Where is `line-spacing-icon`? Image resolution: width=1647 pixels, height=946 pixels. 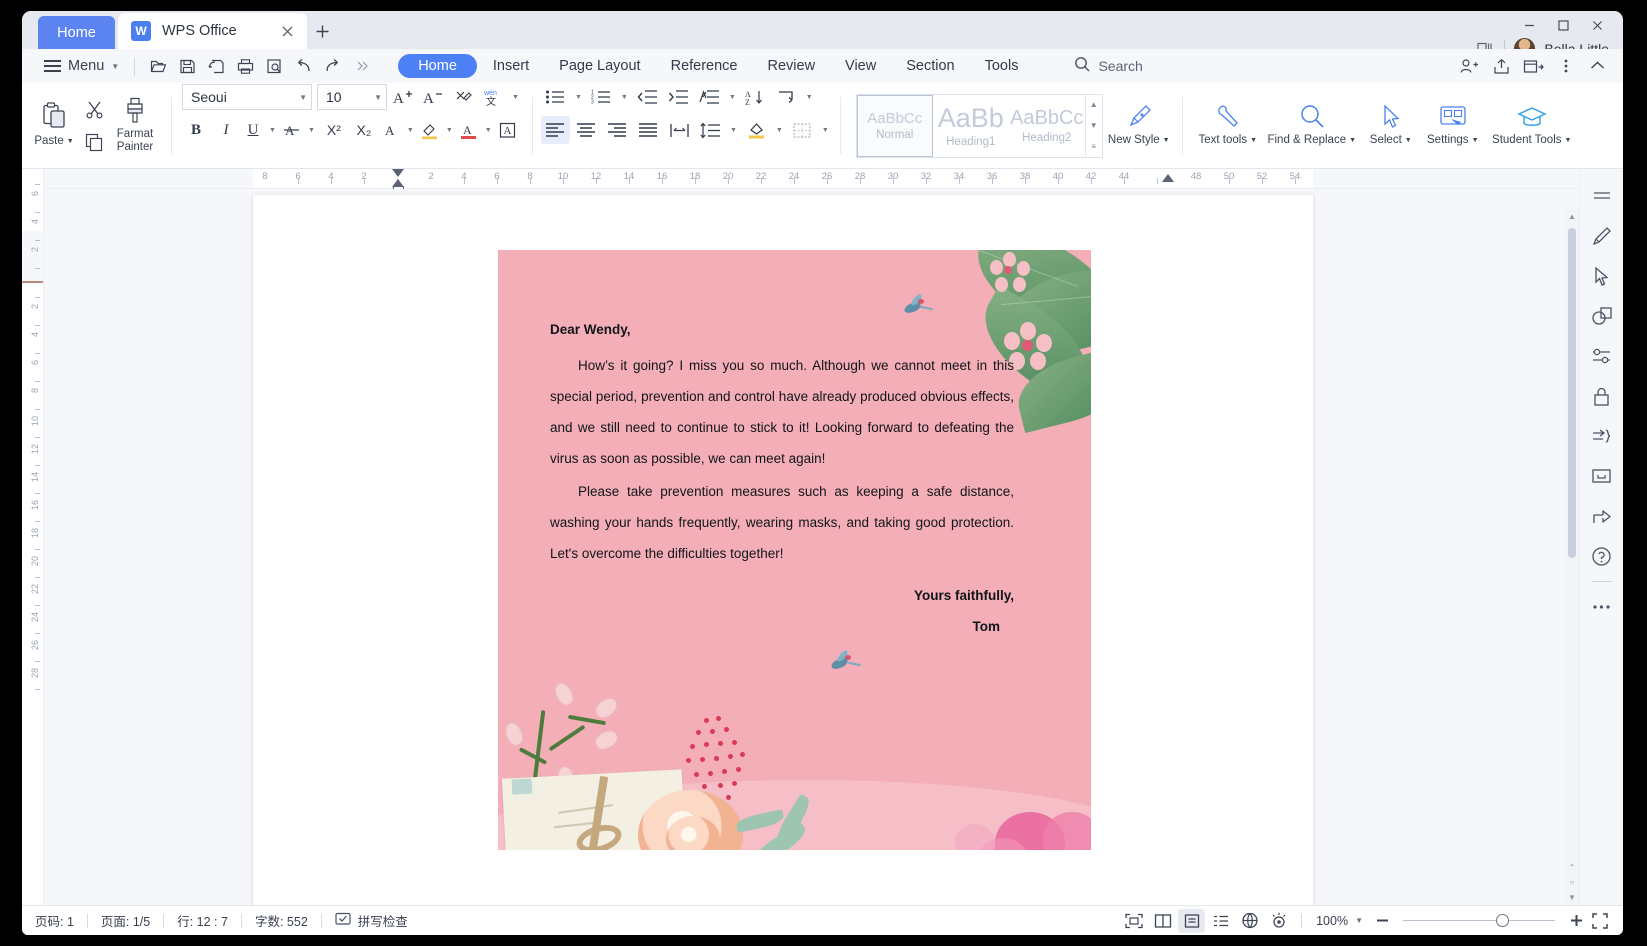 line-spacing-icon is located at coordinates (710, 130).